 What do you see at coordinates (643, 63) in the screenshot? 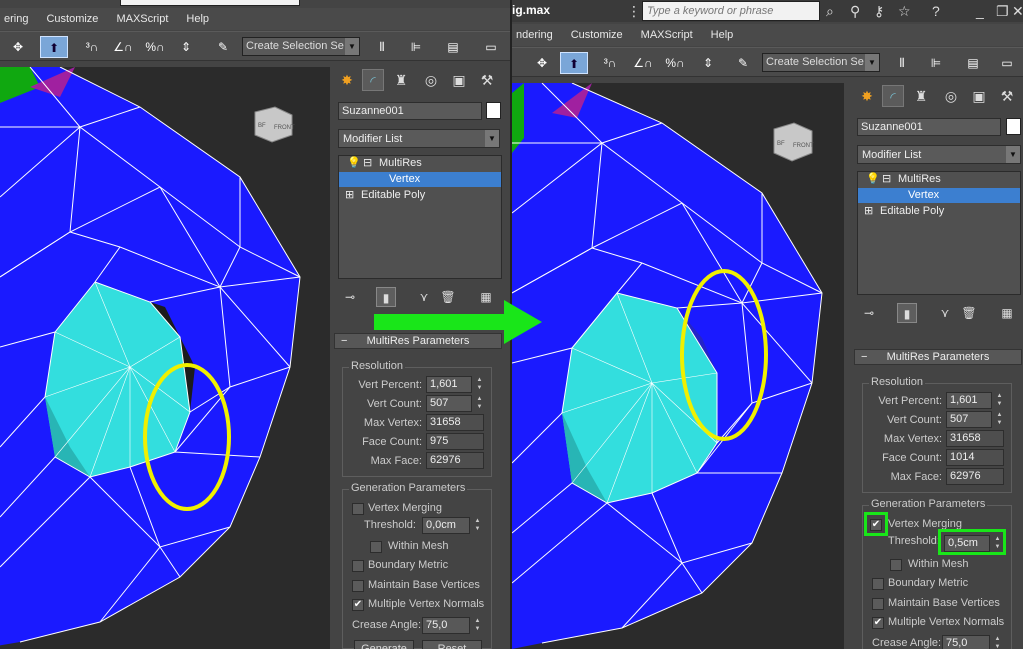
I see `angle-snap-icon: ∠∩` at bounding box center [643, 63].